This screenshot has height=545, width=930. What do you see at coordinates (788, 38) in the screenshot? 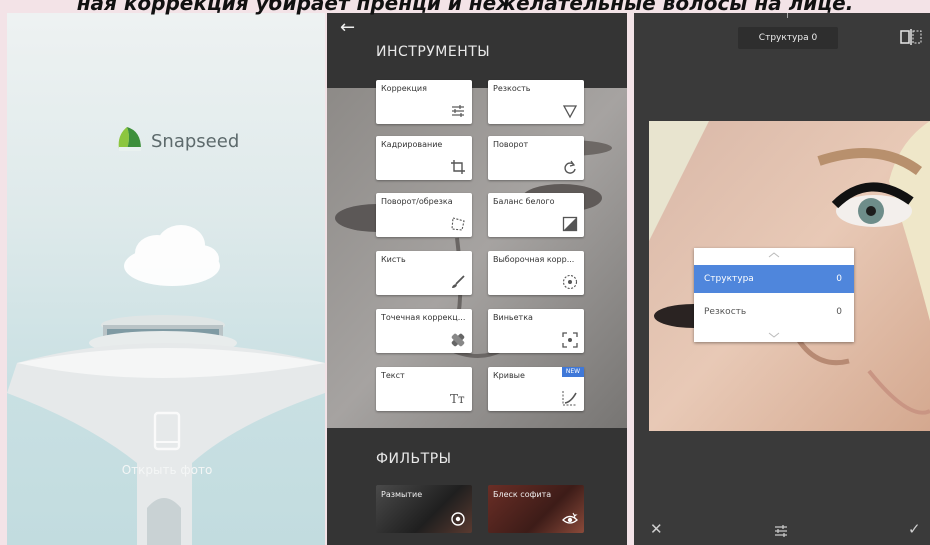
I see `adjustment-title: Структура 0` at bounding box center [788, 38].